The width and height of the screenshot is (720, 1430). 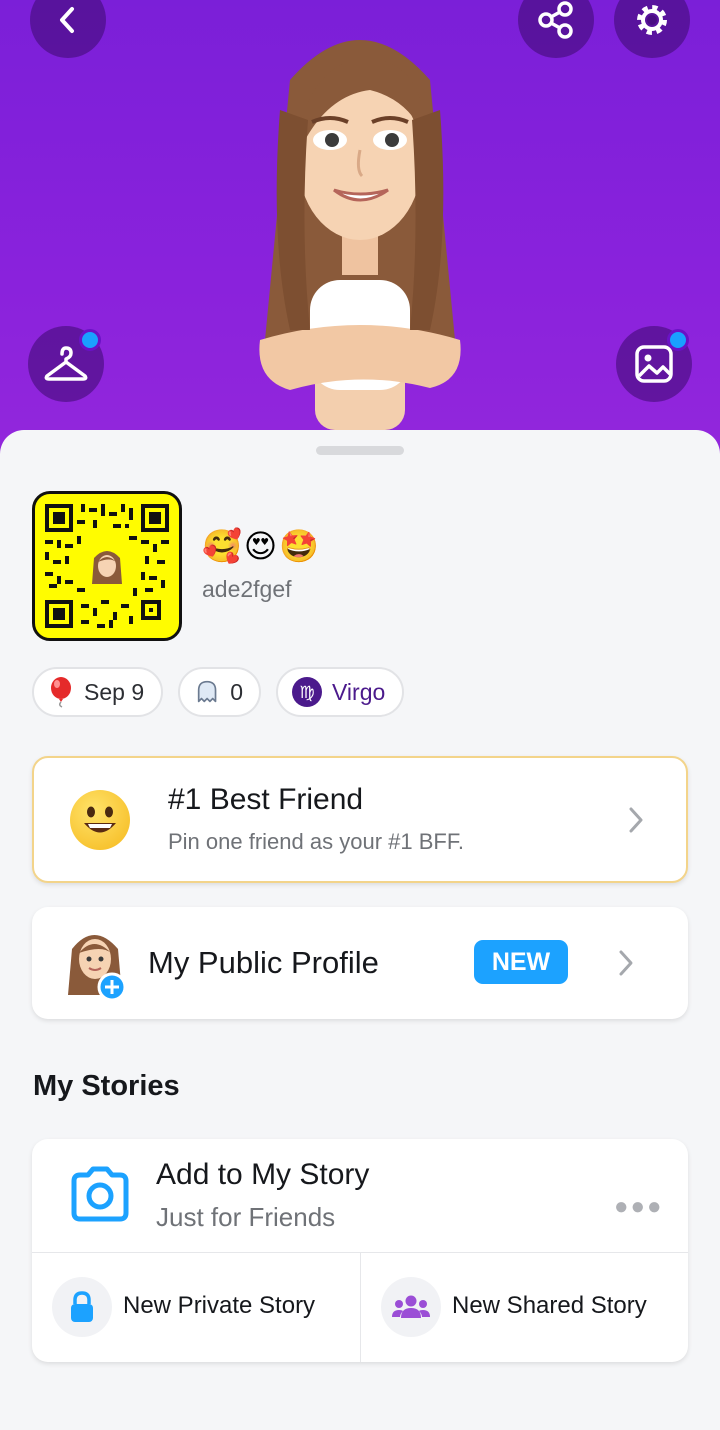 What do you see at coordinates (236, 691) in the screenshot?
I see `snapscore-label: 0` at bounding box center [236, 691].